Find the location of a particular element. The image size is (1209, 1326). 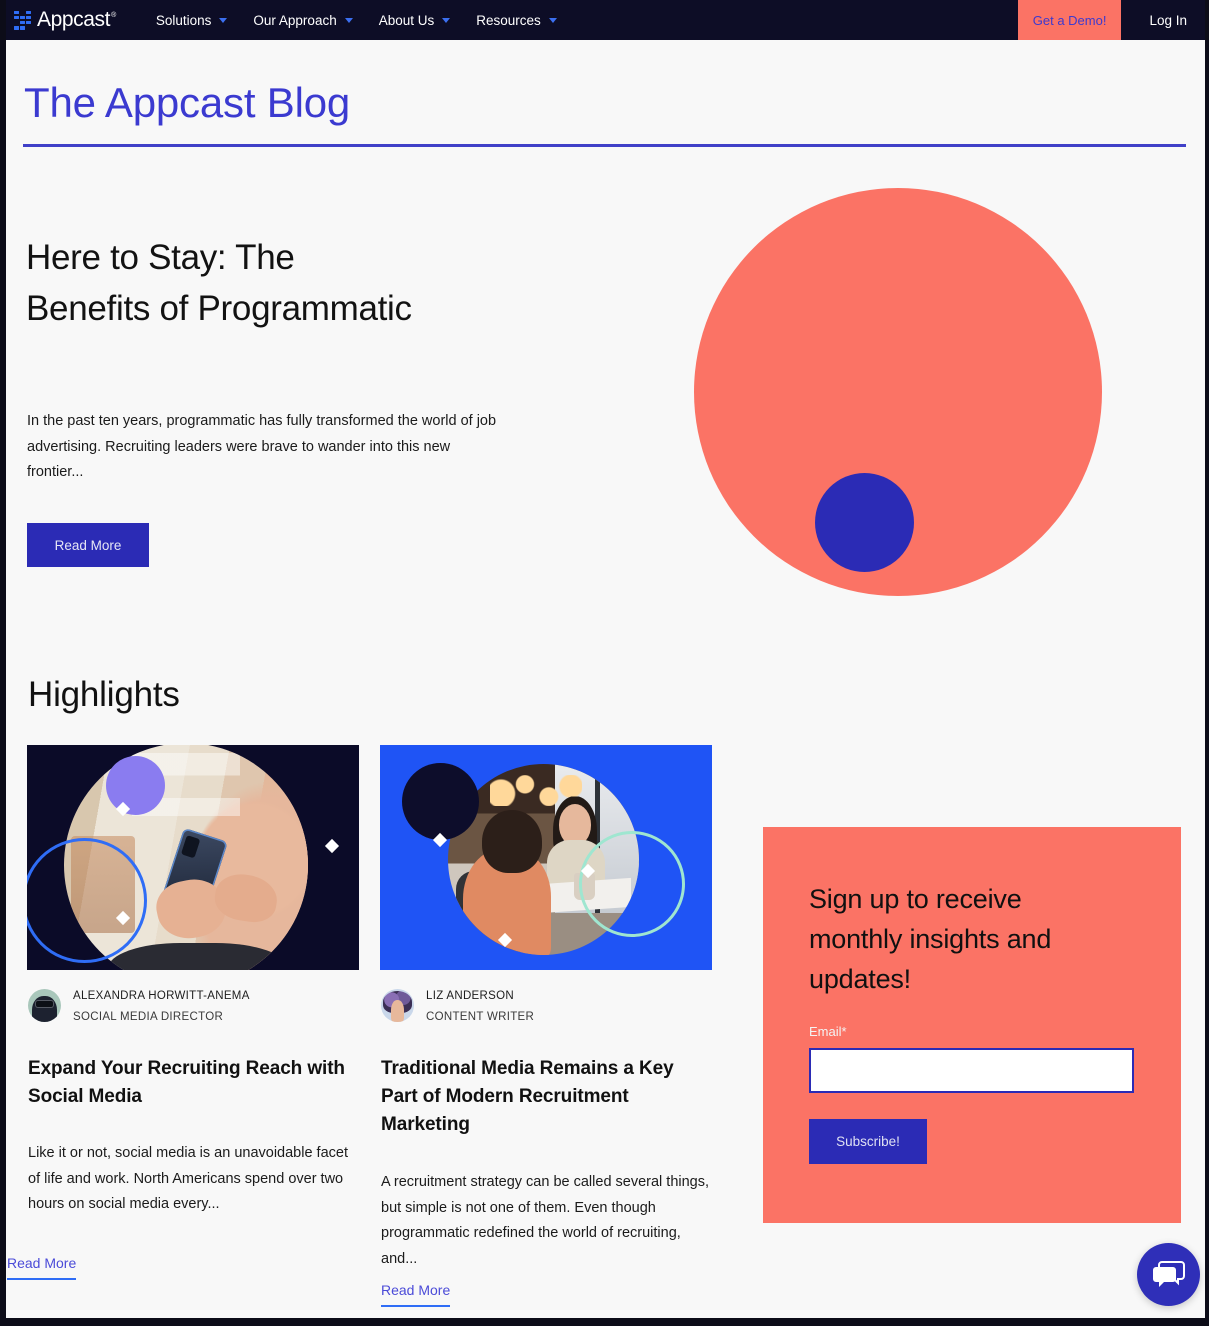

chat-bubbles-icon is located at coordinates (1169, 1274).